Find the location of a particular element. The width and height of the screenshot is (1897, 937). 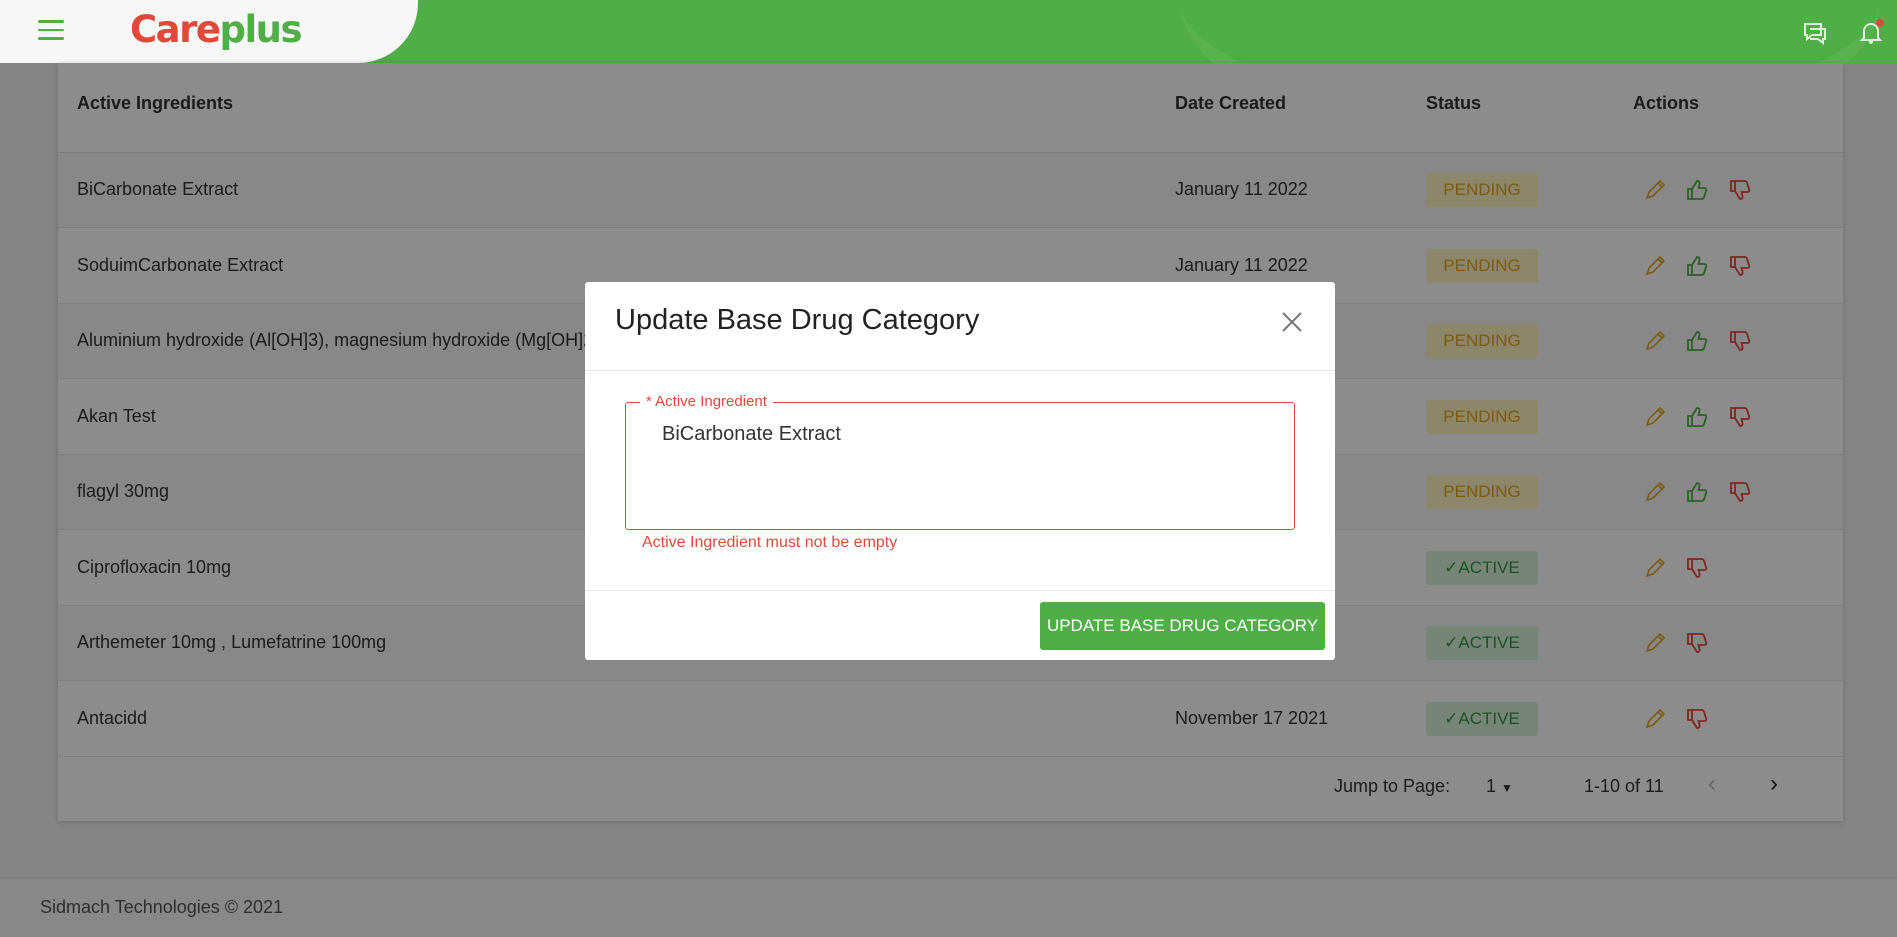

validation-error: Active Ingredient must not be empty is located at coordinates (770, 542).